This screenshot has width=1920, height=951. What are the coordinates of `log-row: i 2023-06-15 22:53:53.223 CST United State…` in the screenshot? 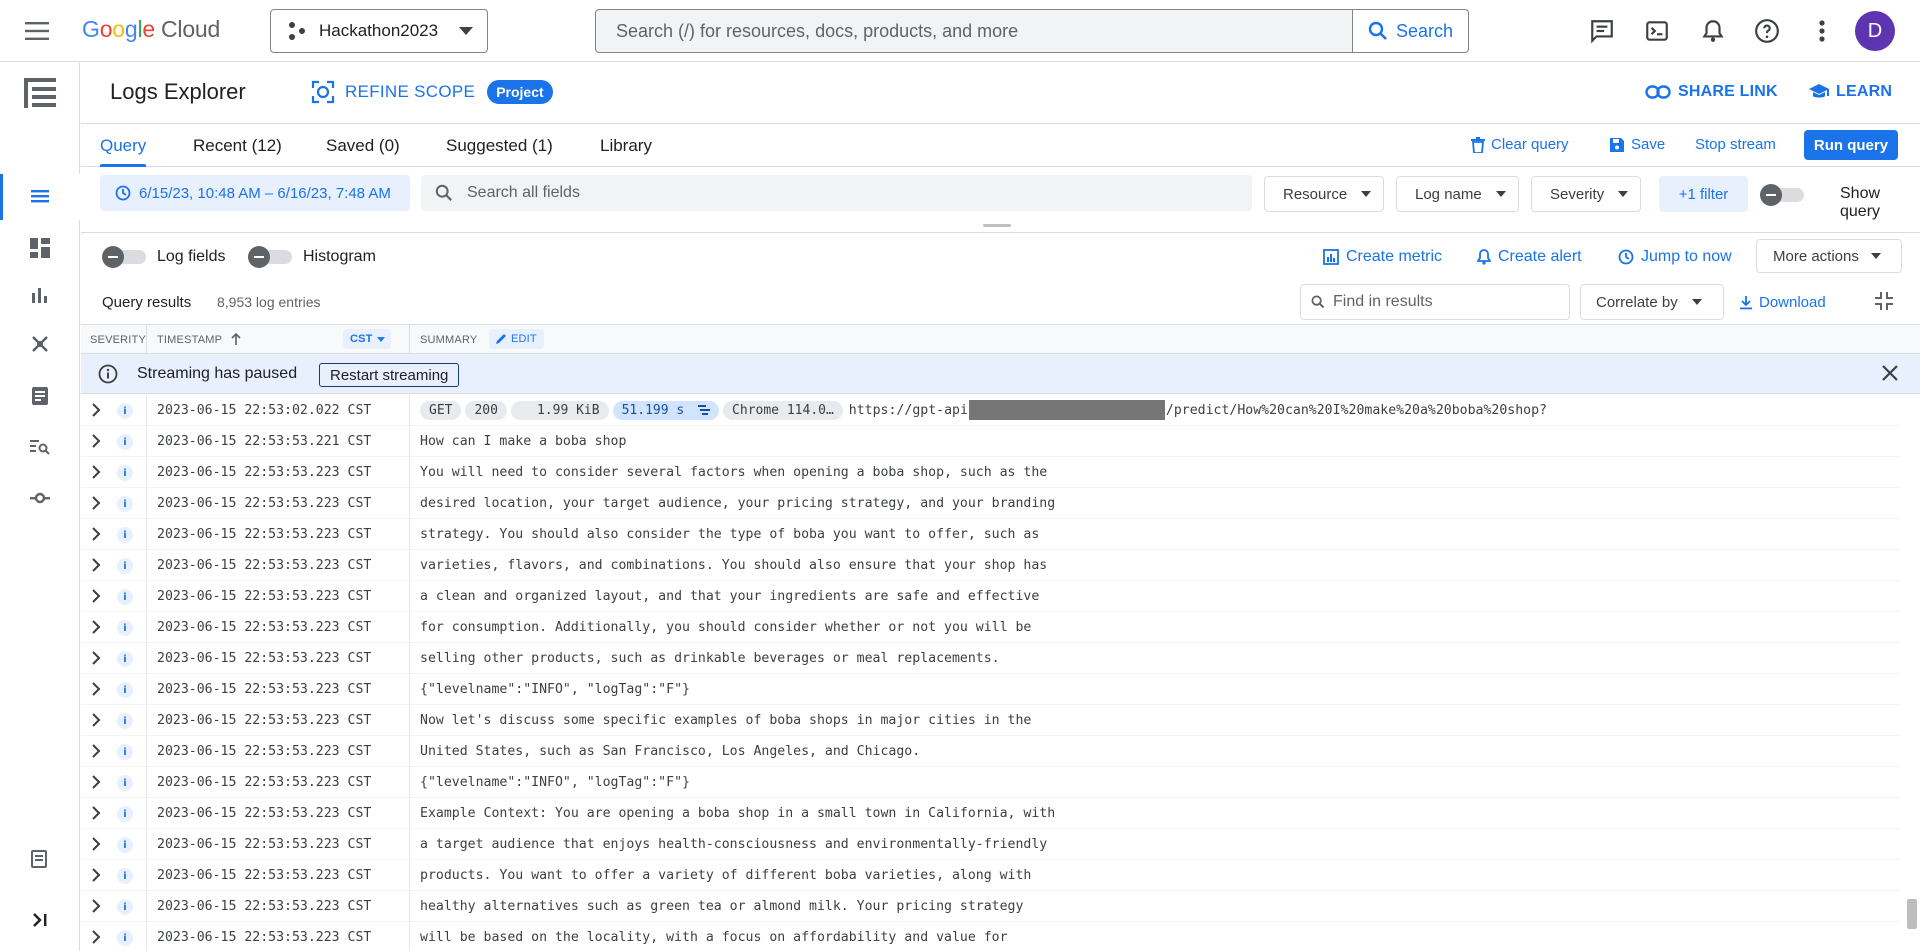 It's located at (991, 751).